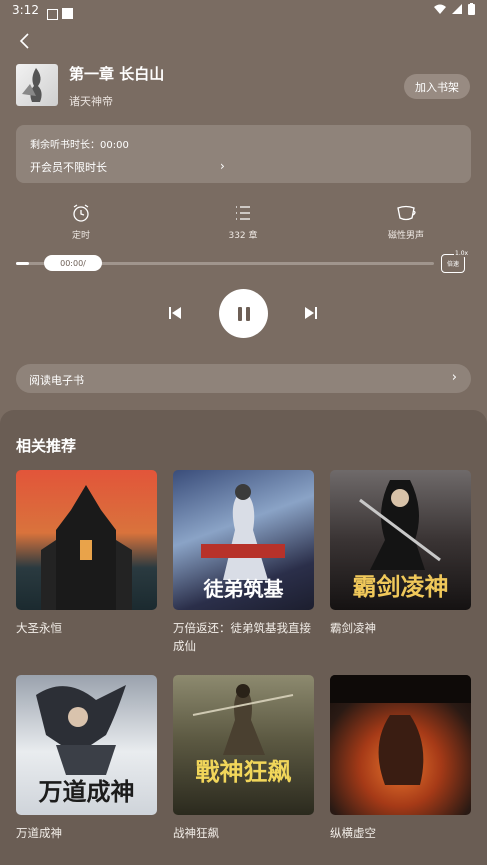 Image resolution: width=487 pixels, height=865 pixels. I want to click on list-icon, so click(243, 213).